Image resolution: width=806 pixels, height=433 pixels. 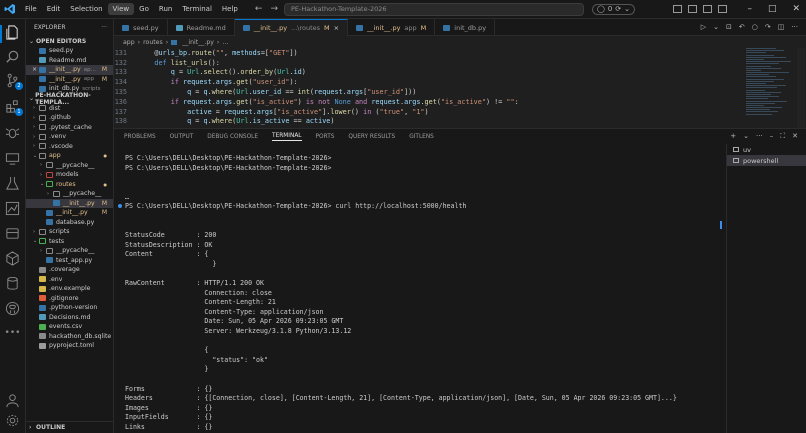 I want to click on panel-tab-debug-console: DEBUG CONSOLE, so click(x=232, y=137).